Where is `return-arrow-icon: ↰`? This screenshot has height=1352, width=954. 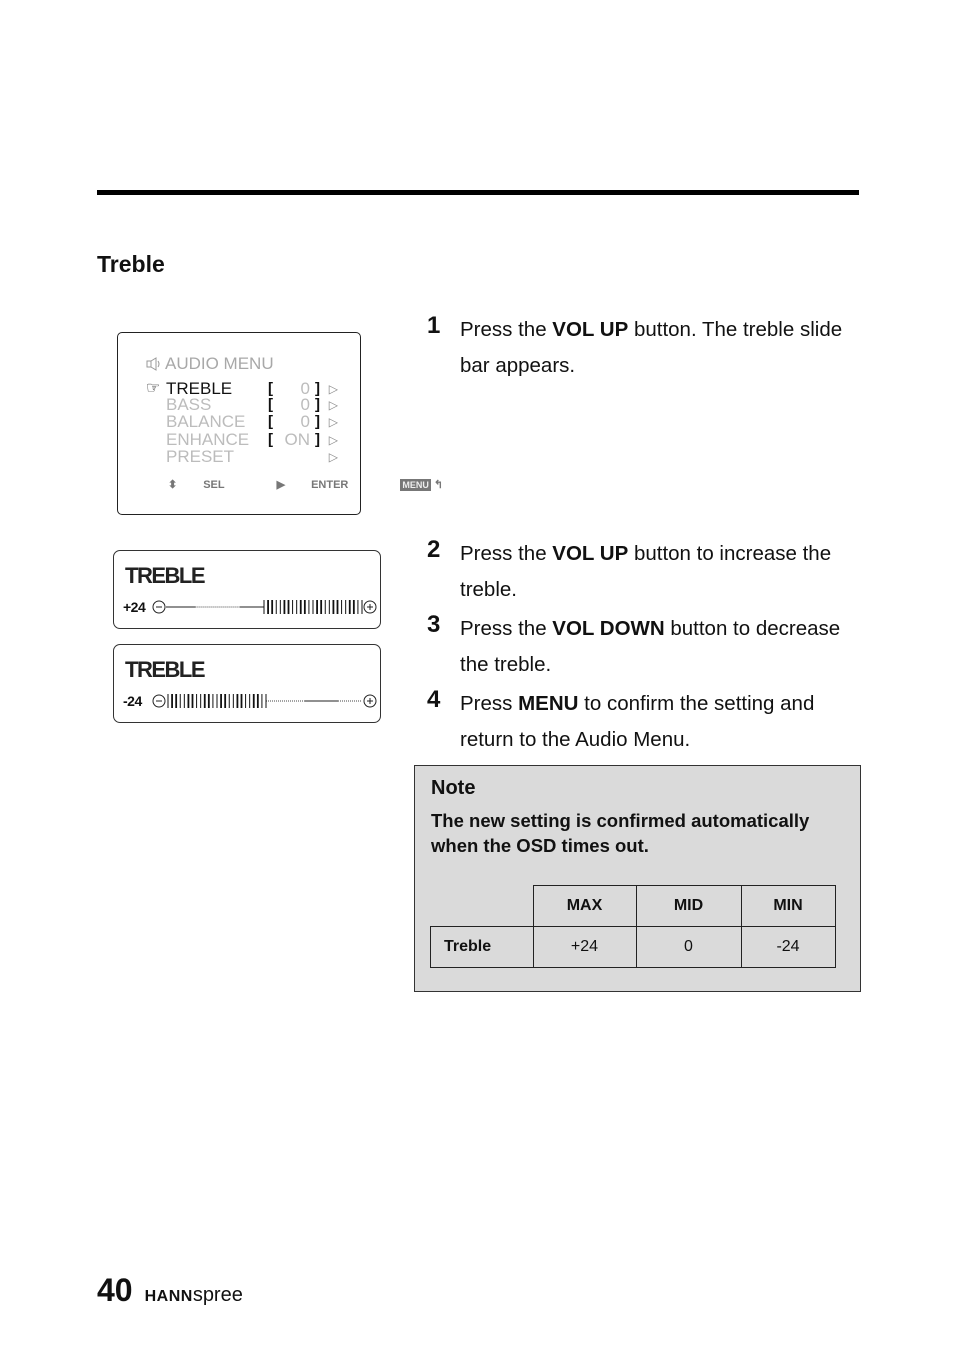
return-arrow-icon: ↰ is located at coordinates (438, 485).